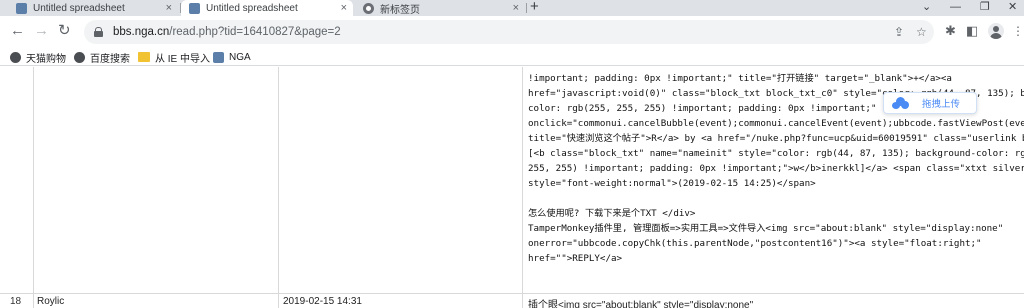 Image resolution: width=1024 pixels, height=308 pixels. Describe the element at coordinates (985, 7) in the screenshot. I see `maximize-button: ❐` at that location.